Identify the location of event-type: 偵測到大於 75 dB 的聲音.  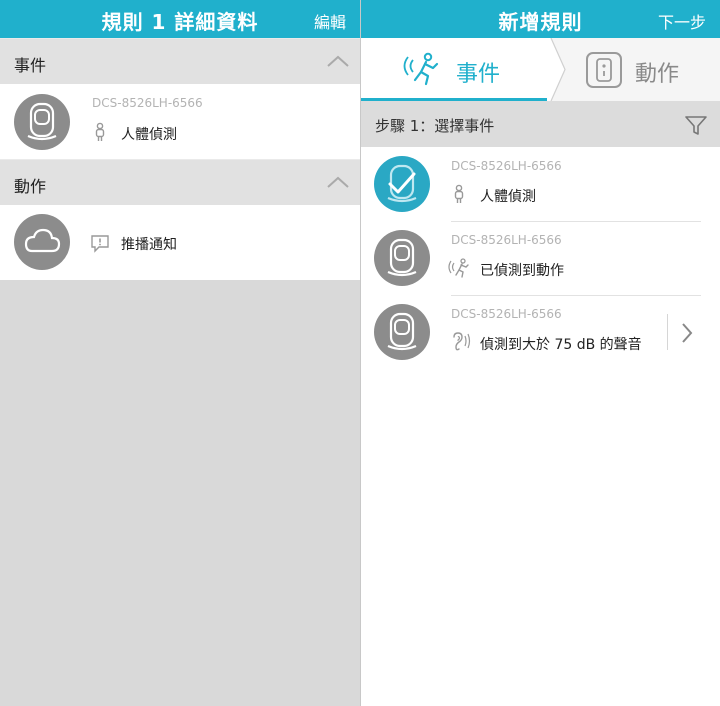
(561, 345).